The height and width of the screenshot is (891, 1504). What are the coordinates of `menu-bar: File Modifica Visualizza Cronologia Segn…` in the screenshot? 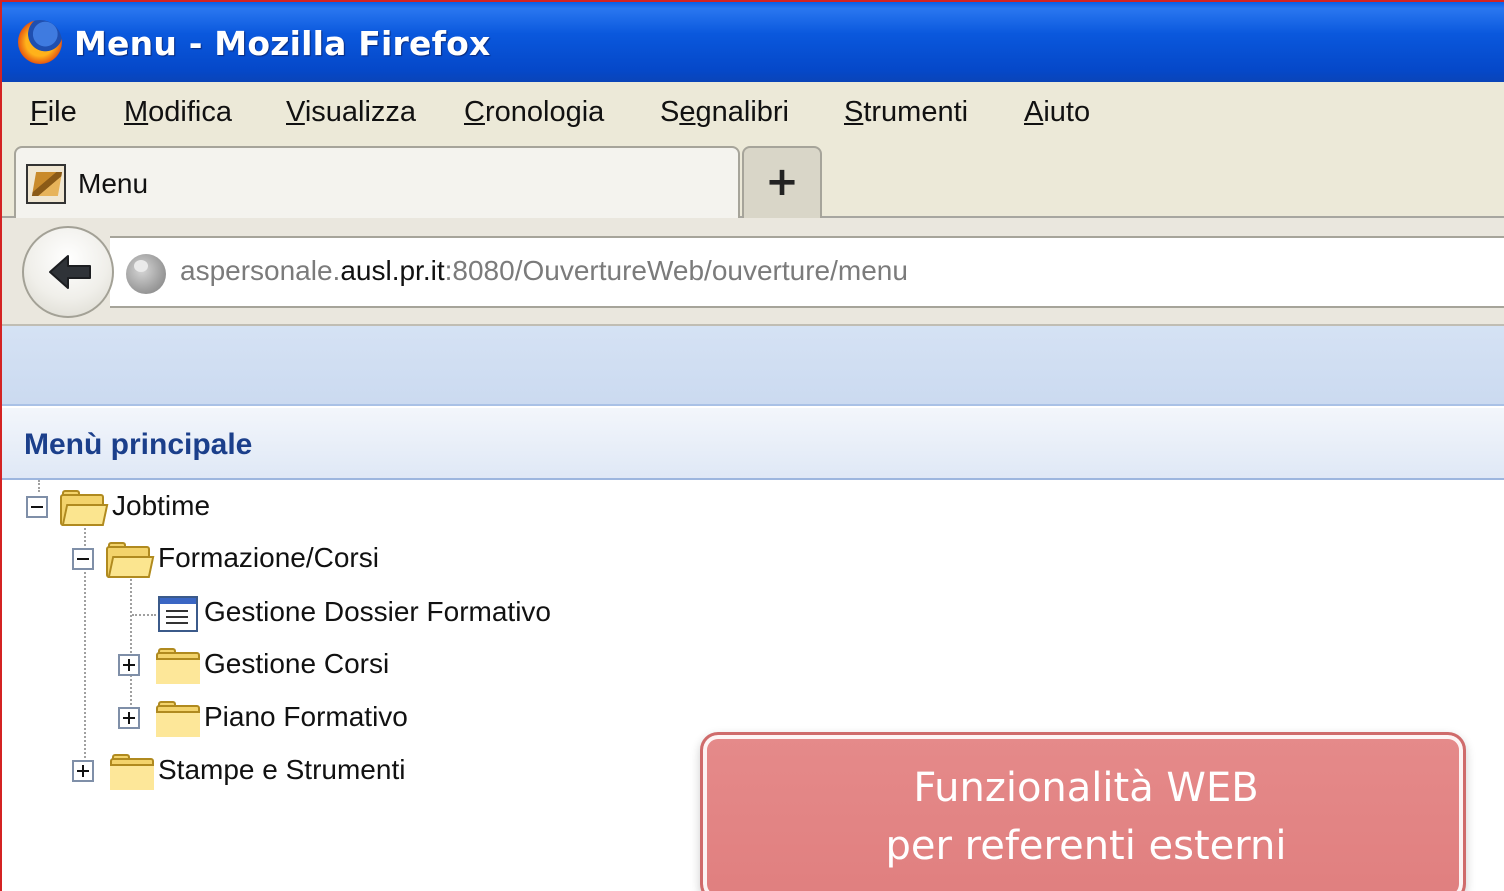 It's located at (753, 113).